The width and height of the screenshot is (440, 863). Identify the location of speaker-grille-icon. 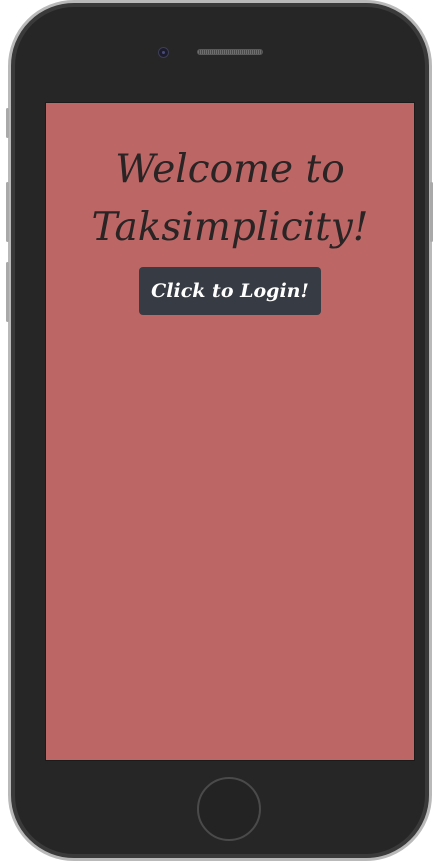
(230, 52).